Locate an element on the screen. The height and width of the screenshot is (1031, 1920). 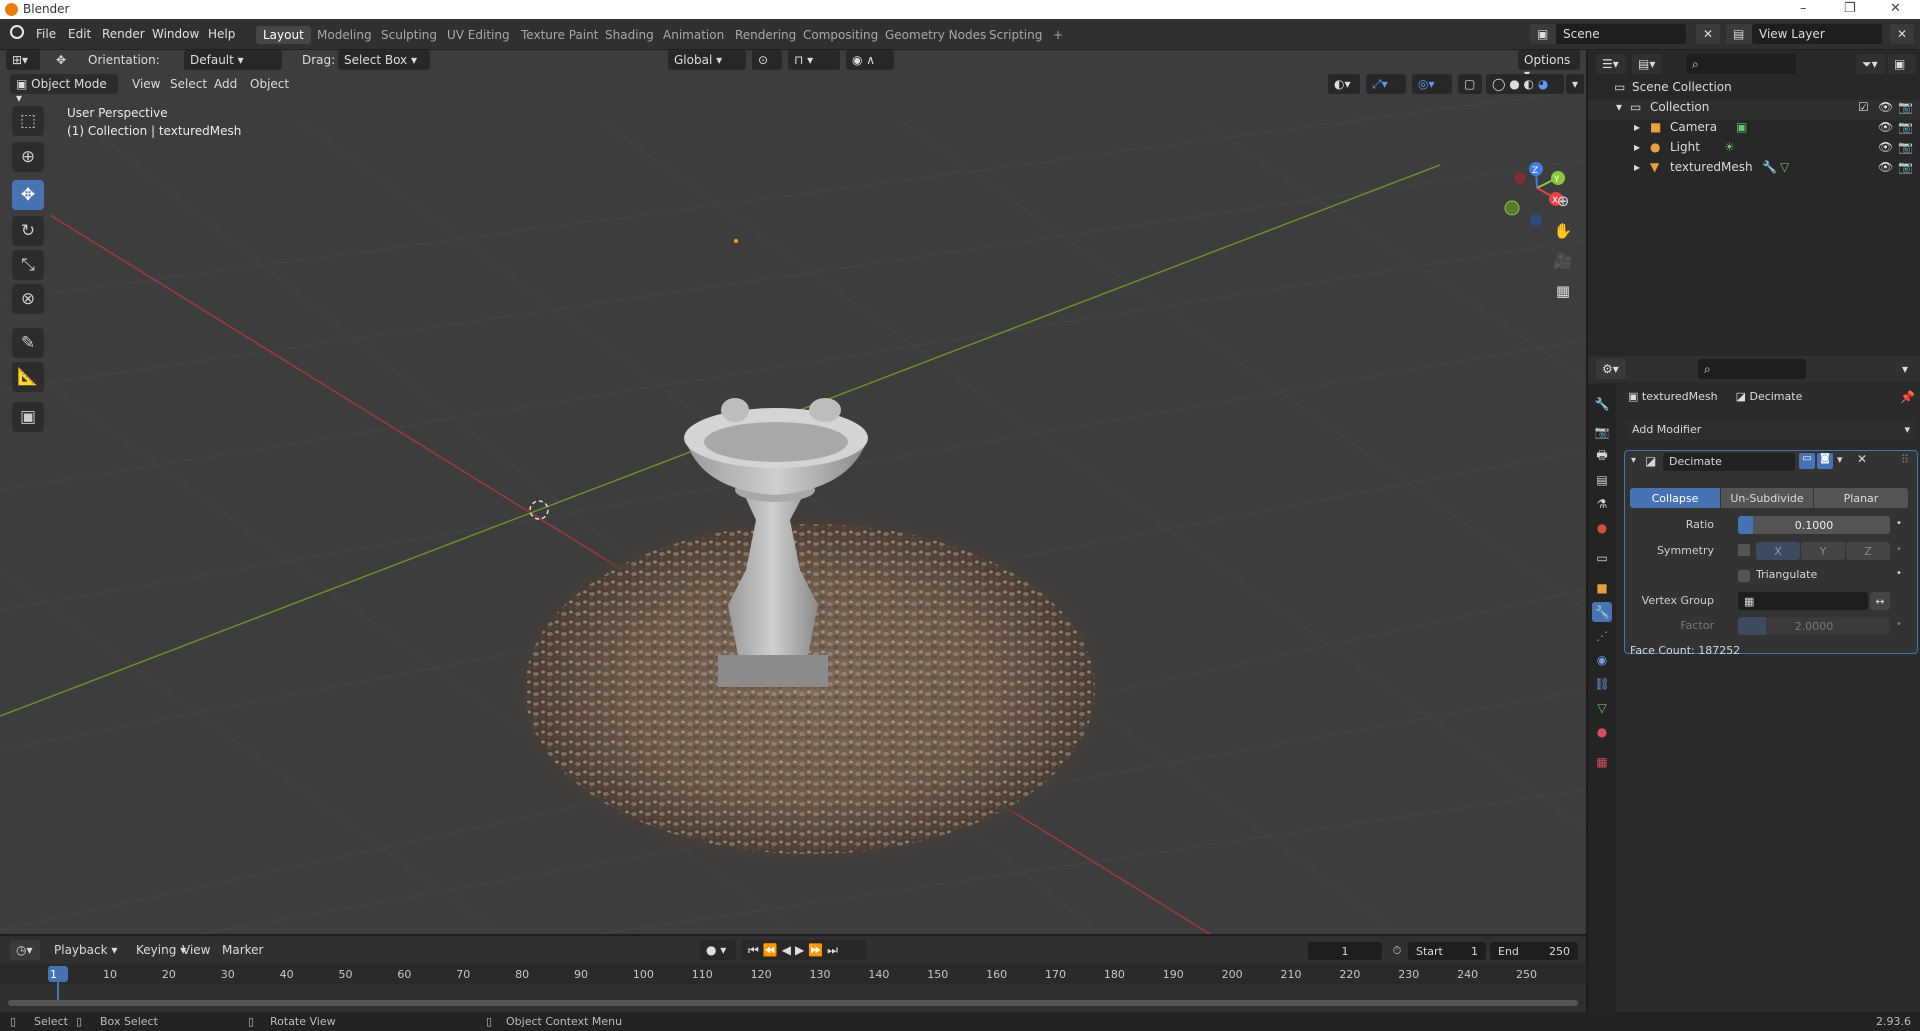
physics-tab-icon: ◉ is located at coordinates (1602, 660).